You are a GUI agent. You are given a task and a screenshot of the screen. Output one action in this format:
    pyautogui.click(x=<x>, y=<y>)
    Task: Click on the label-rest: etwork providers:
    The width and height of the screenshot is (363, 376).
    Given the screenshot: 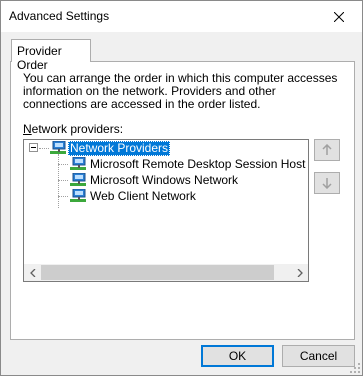 What is the action you would take?
    pyautogui.click(x=77, y=129)
    